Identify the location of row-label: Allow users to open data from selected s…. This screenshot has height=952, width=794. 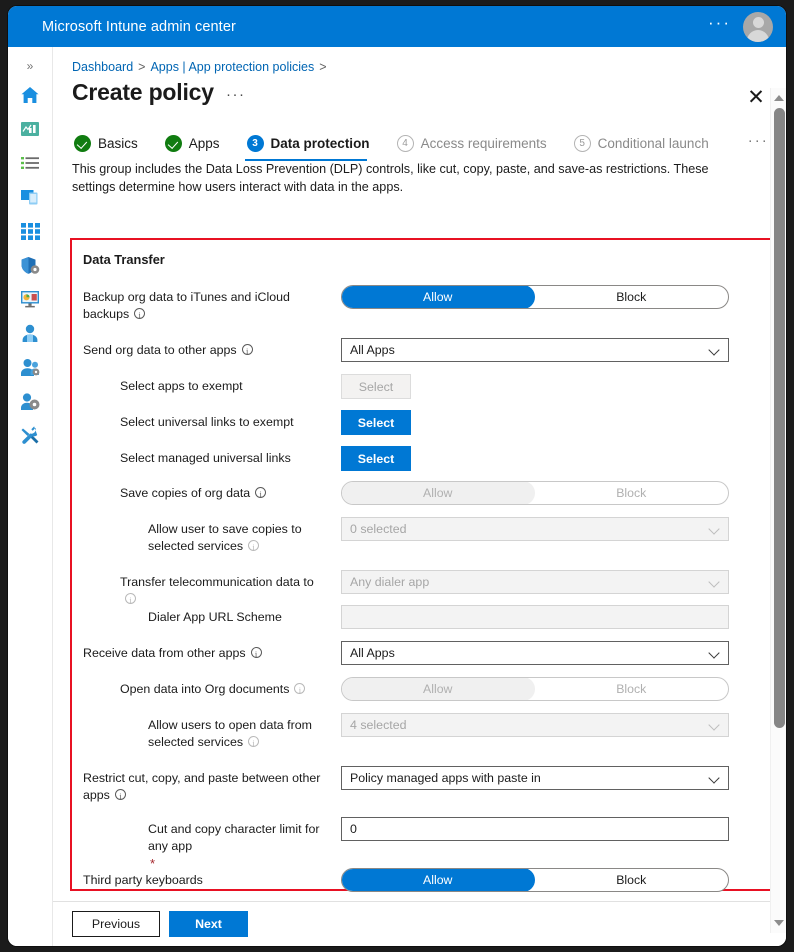
(230, 733).